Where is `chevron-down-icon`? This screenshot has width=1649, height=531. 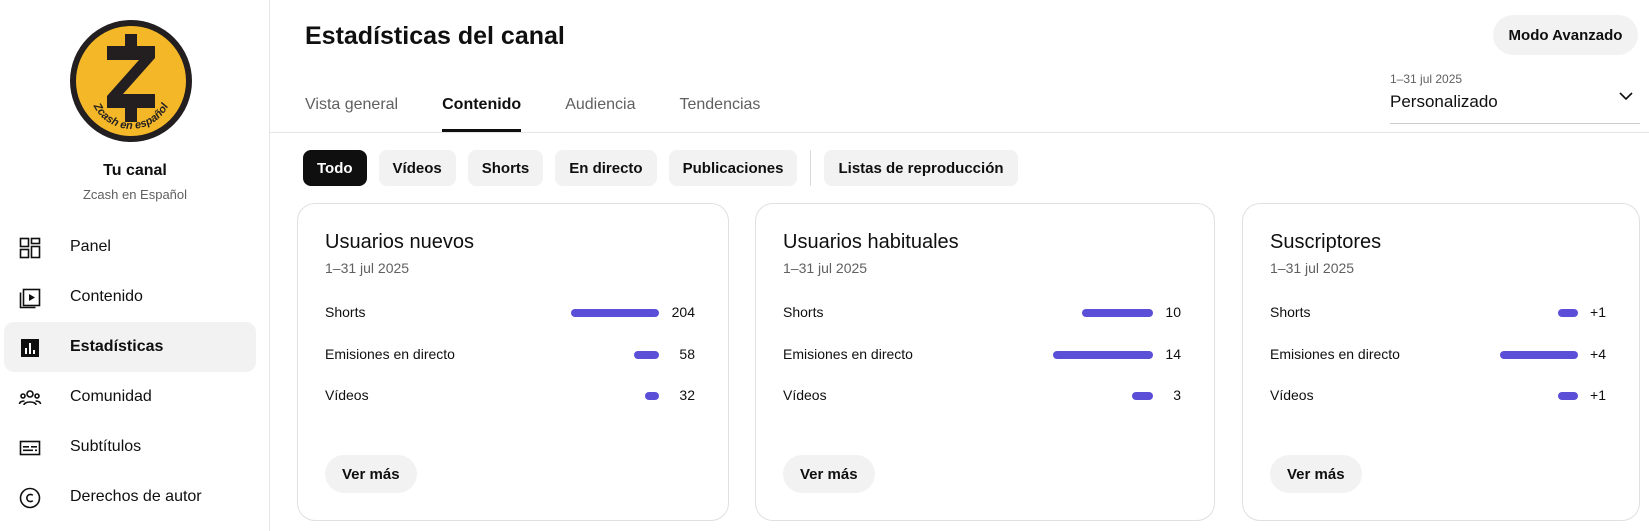 chevron-down-icon is located at coordinates (1626, 96).